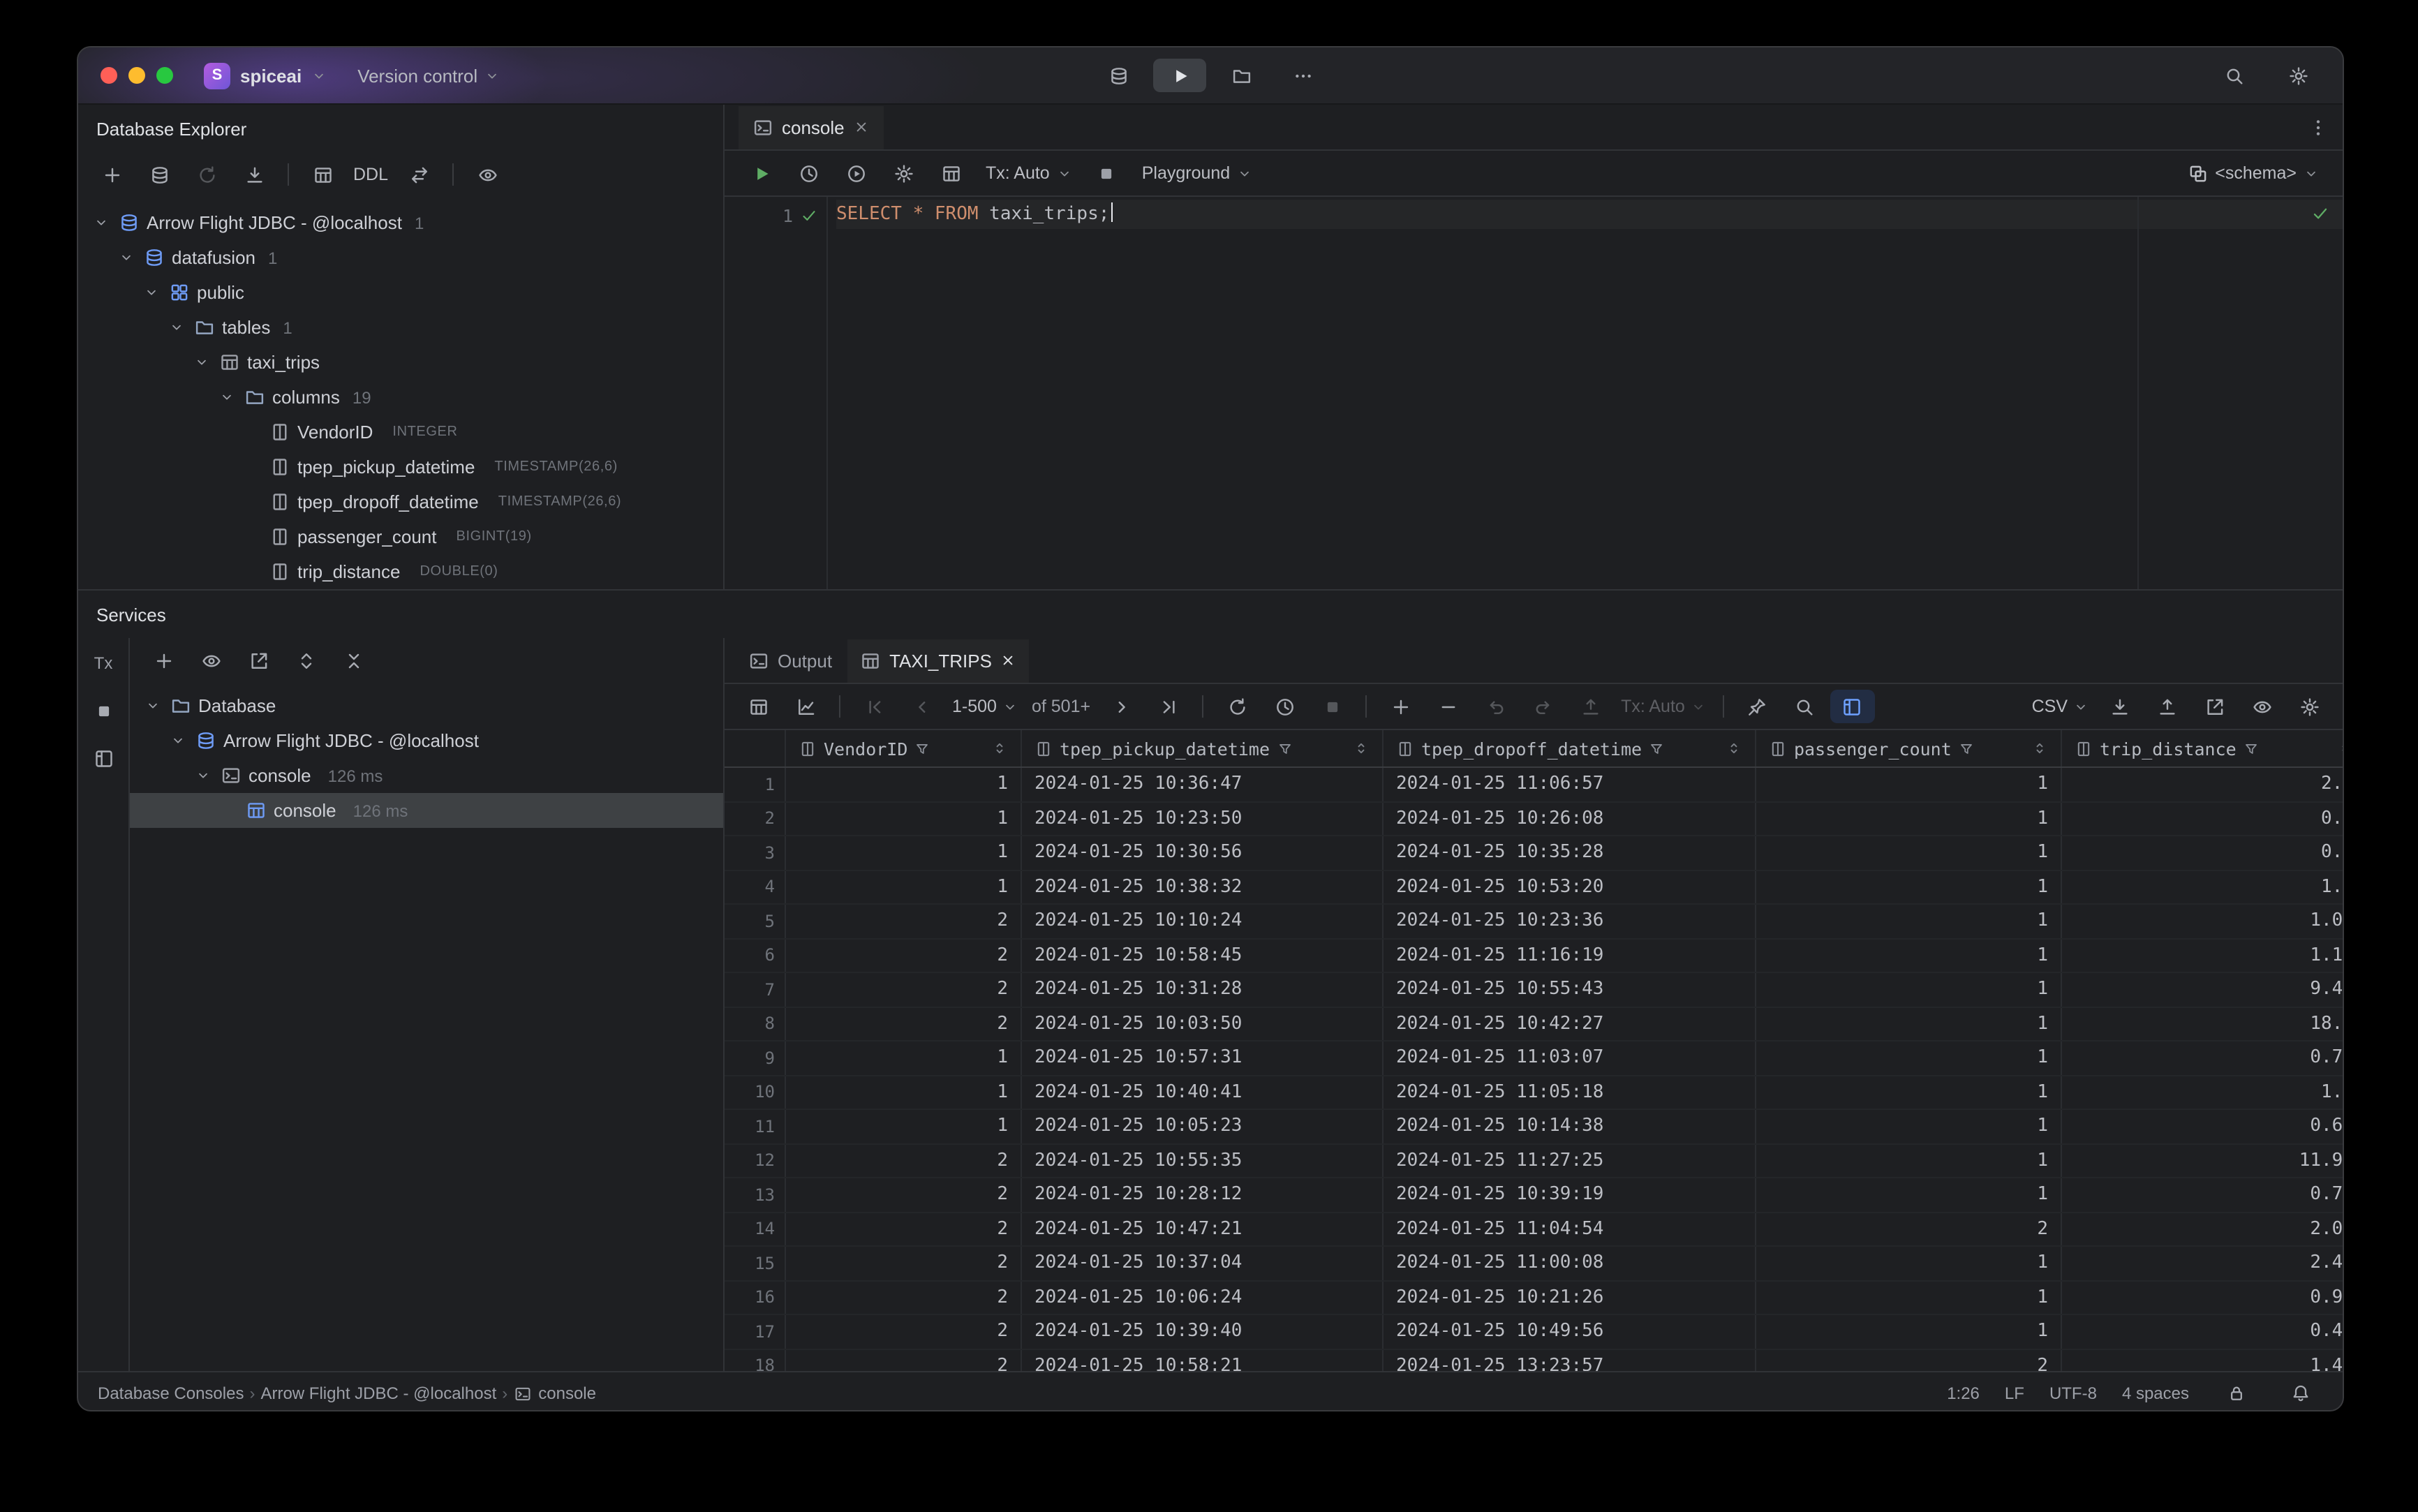  What do you see at coordinates (1570, 1160) in the screenshot?
I see `grid-cell: 2024-01-25 11:27:25` at bounding box center [1570, 1160].